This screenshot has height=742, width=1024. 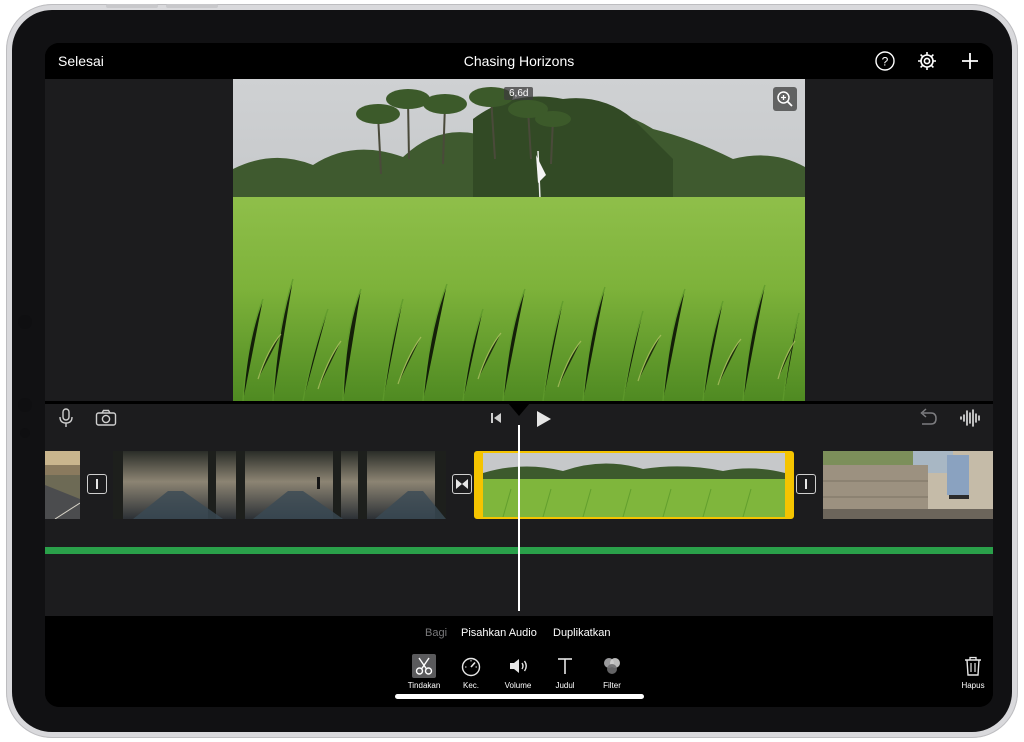 I want to click on volume-up-button, so click(x=132, y=6).